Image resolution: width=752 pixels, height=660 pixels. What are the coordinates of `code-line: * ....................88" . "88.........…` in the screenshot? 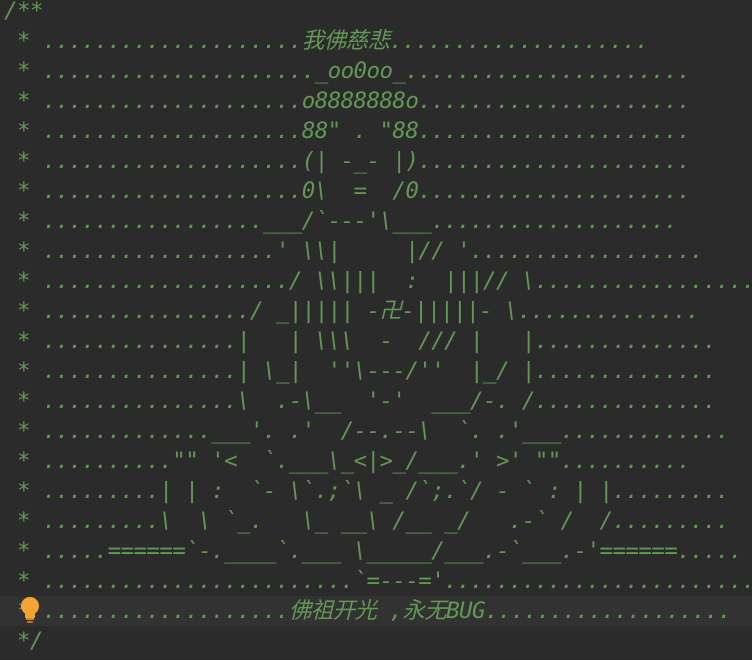 It's located at (347, 131).